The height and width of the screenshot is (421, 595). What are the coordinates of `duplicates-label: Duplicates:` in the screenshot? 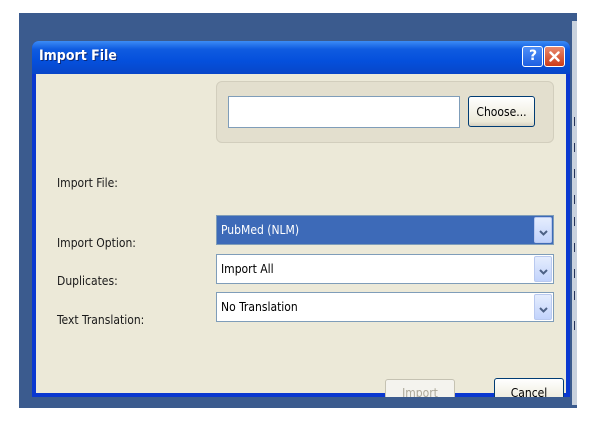 It's located at (87, 281).